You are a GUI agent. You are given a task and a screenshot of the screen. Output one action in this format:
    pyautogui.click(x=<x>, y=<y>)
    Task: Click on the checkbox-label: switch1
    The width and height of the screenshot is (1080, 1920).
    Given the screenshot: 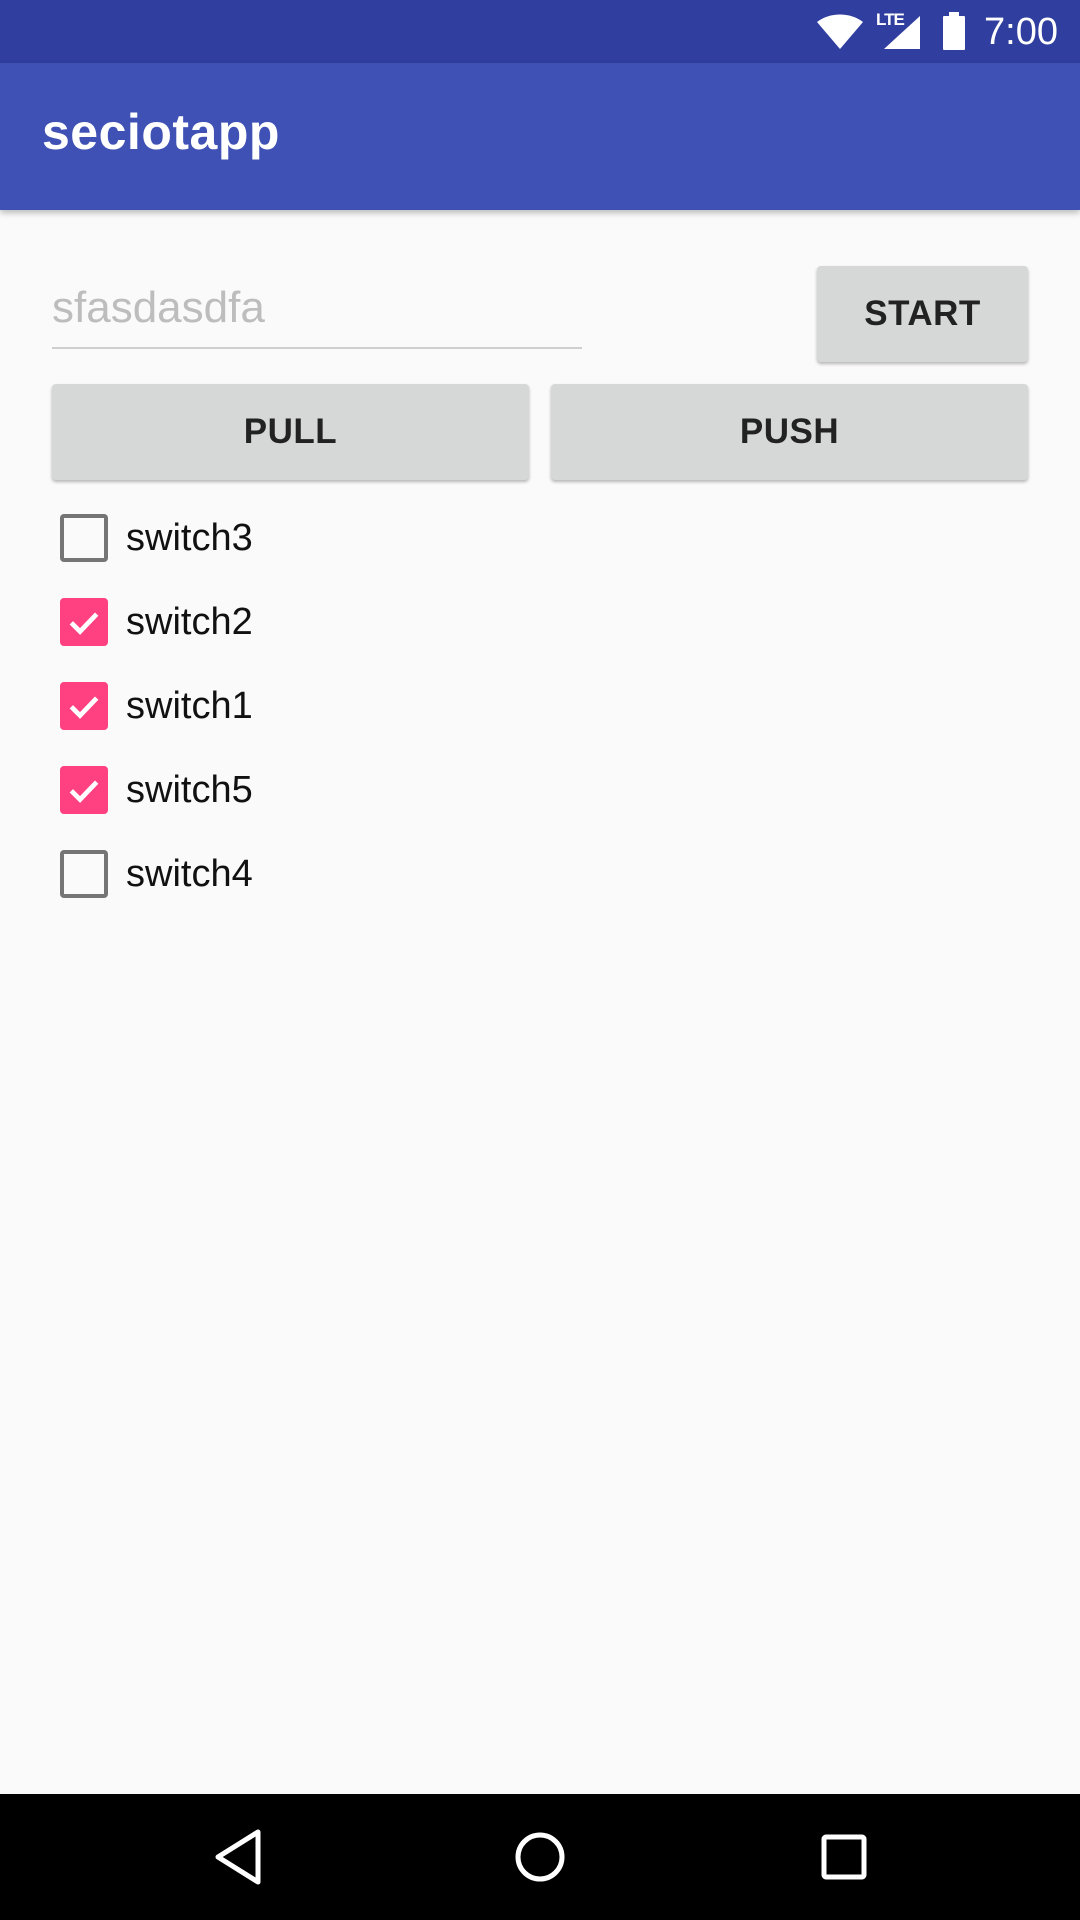 What is the action you would take?
    pyautogui.click(x=189, y=705)
    